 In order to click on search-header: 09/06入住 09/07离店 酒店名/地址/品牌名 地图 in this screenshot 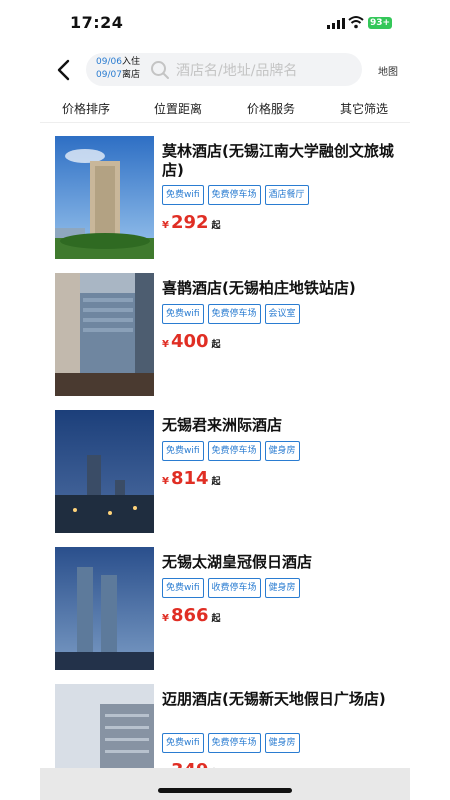, I will do `click(225, 70)`.